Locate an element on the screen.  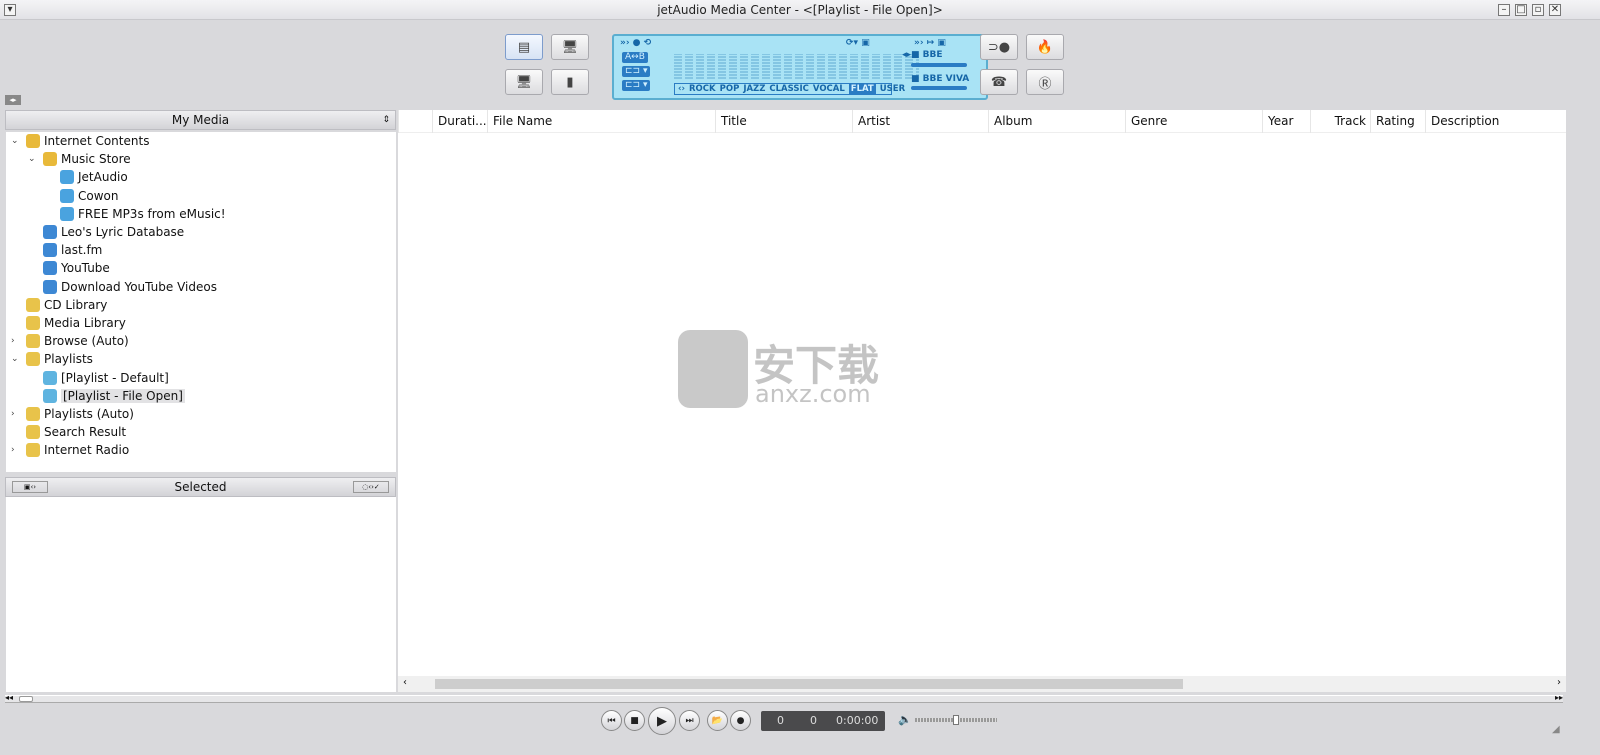
tree-item: ⌄ Playlists is located at coordinates (52, 359).